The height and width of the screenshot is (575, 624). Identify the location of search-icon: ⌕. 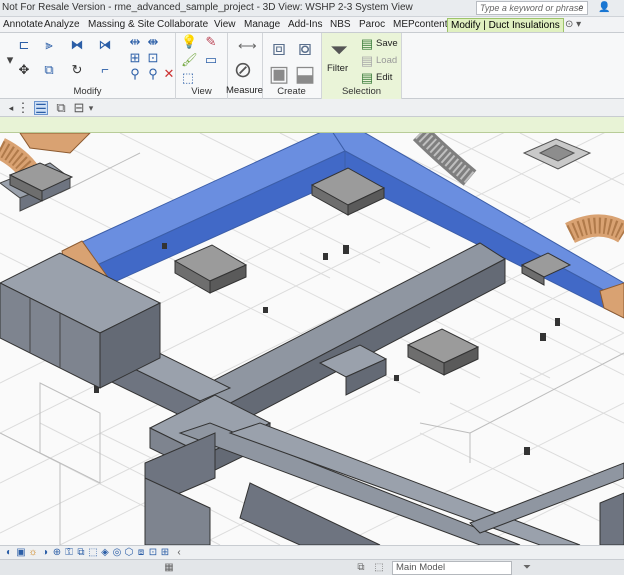
(581, 7).